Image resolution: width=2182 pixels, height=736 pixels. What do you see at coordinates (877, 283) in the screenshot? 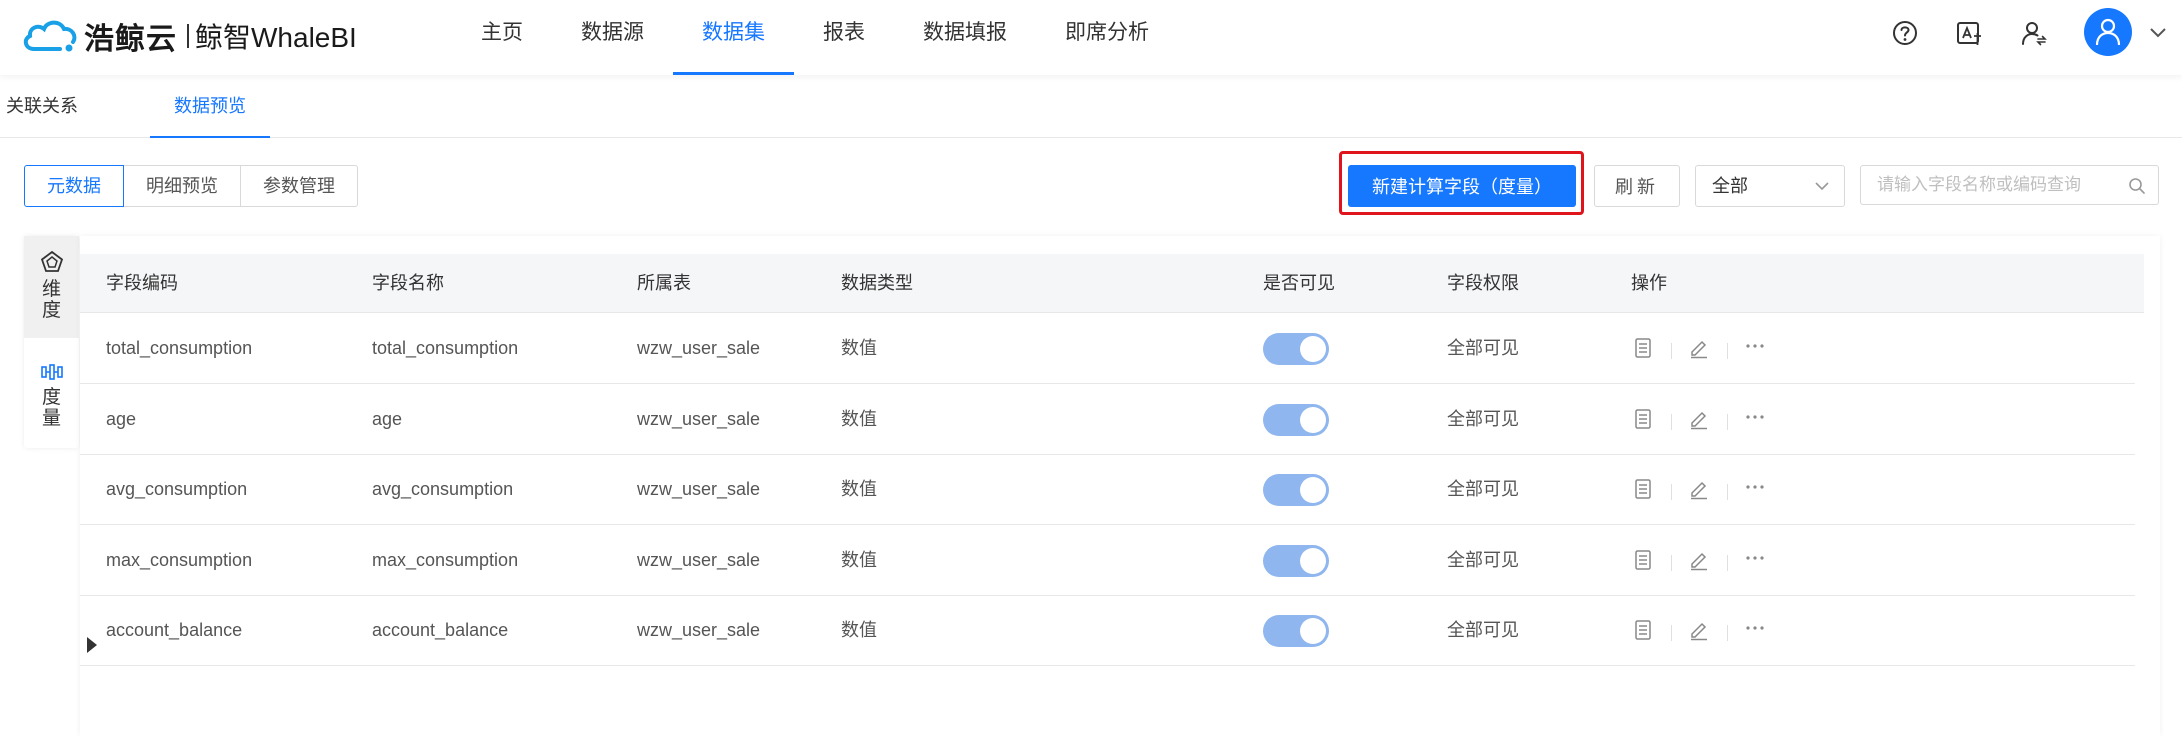
I see `col-data-type: 数据类型` at bounding box center [877, 283].